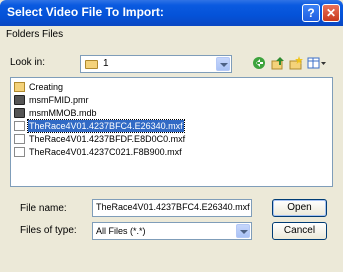 The height and width of the screenshot is (272, 343). I want to click on file-name-label: File name:, so click(43, 208).